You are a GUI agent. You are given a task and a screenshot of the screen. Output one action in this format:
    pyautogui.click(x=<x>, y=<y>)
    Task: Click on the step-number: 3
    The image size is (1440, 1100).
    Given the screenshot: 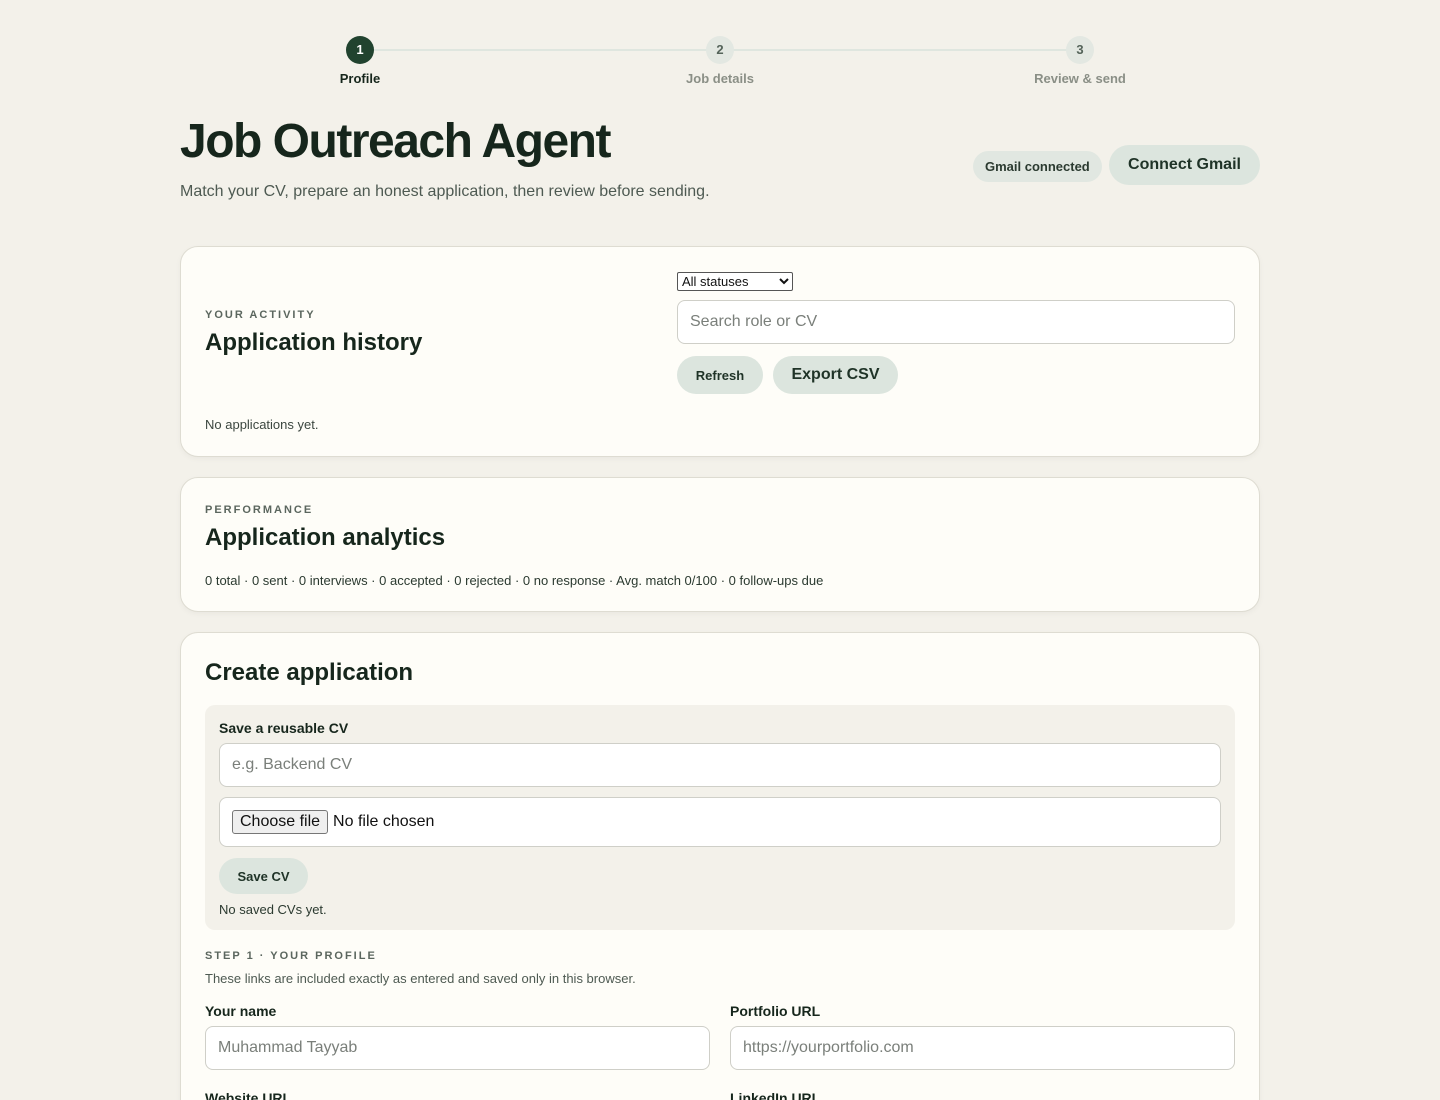 What is the action you would take?
    pyautogui.click(x=1080, y=50)
    